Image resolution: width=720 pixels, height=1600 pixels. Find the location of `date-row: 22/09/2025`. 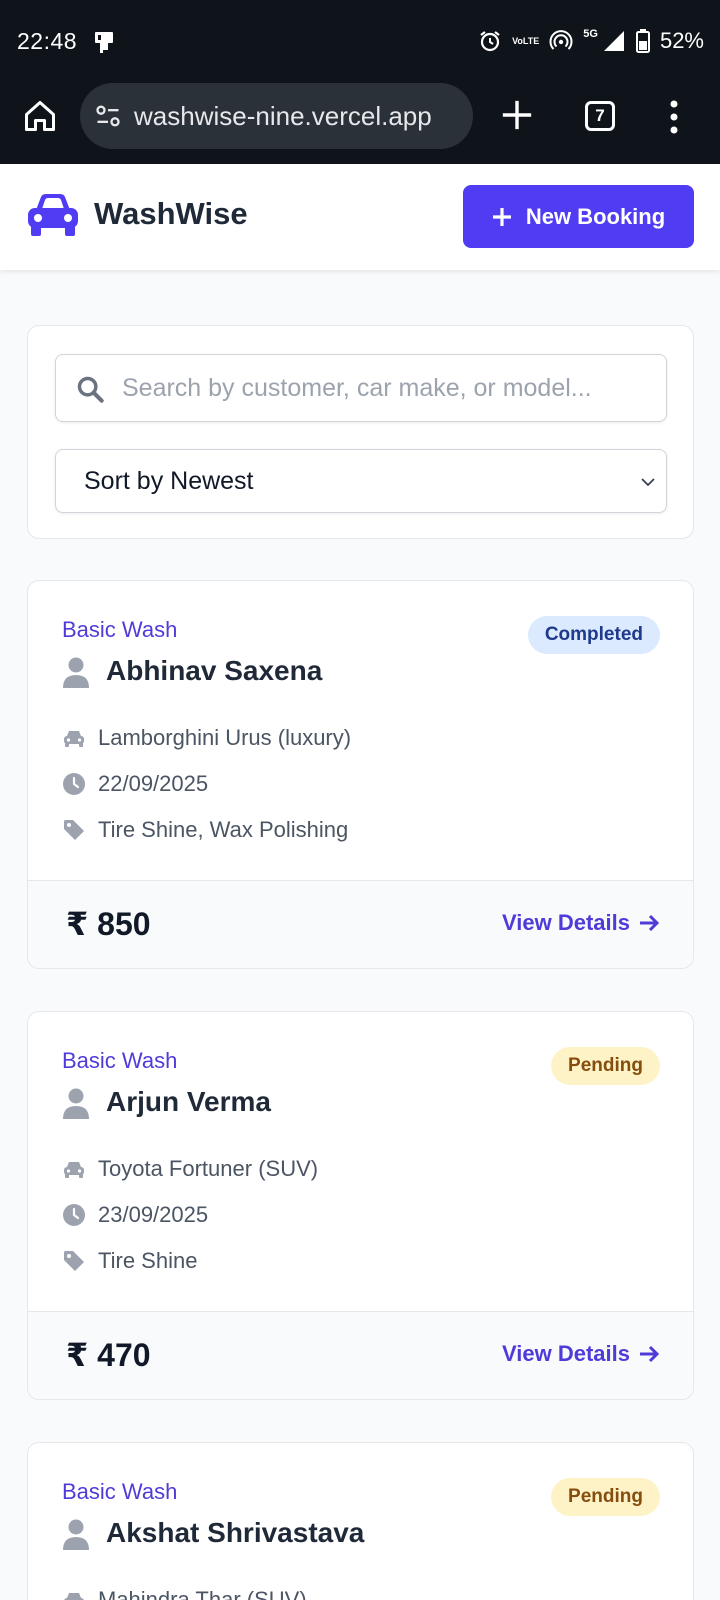

date-row: 22/09/2025 is located at coordinates (135, 784).